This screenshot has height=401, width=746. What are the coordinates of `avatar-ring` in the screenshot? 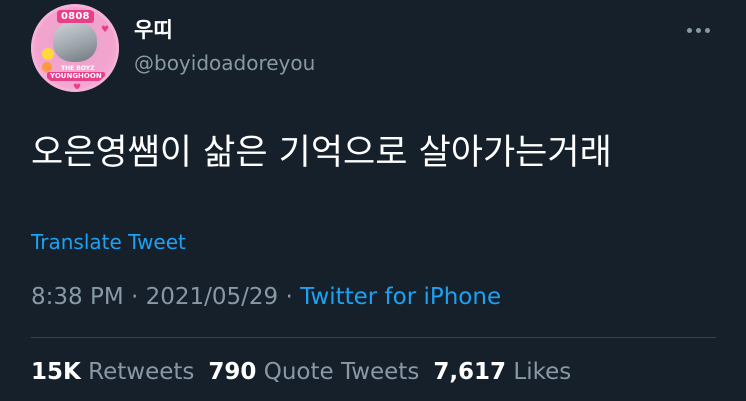 It's located at (75, 48).